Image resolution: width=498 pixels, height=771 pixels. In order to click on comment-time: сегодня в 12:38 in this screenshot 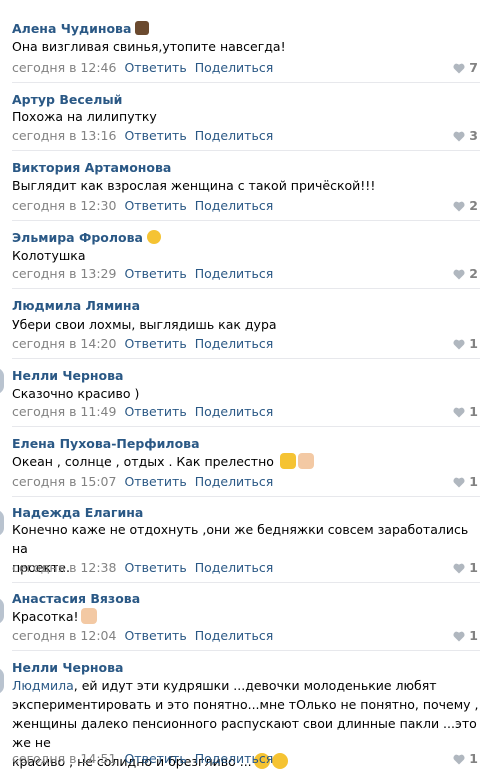, I will do `click(64, 567)`.